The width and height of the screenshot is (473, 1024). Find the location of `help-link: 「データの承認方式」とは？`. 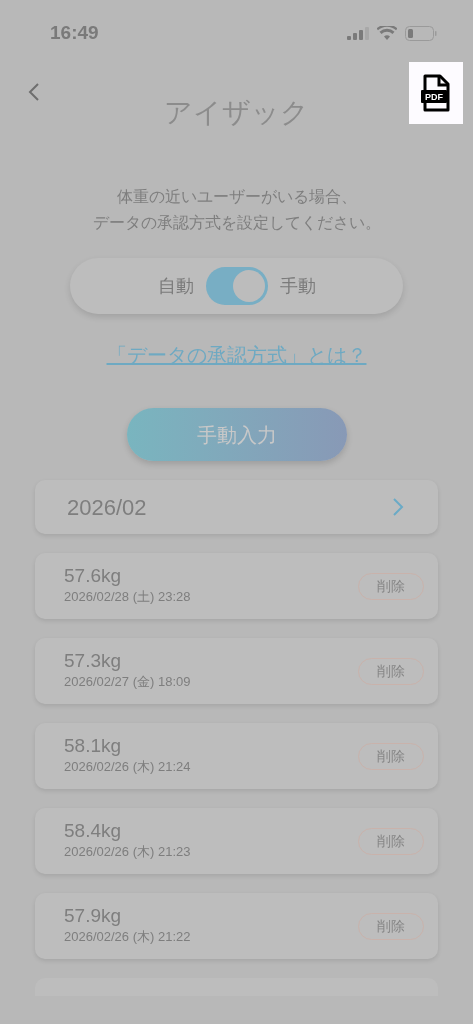

help-link: 「データの承認方式」とは？ is located at coordinates (236, 355).